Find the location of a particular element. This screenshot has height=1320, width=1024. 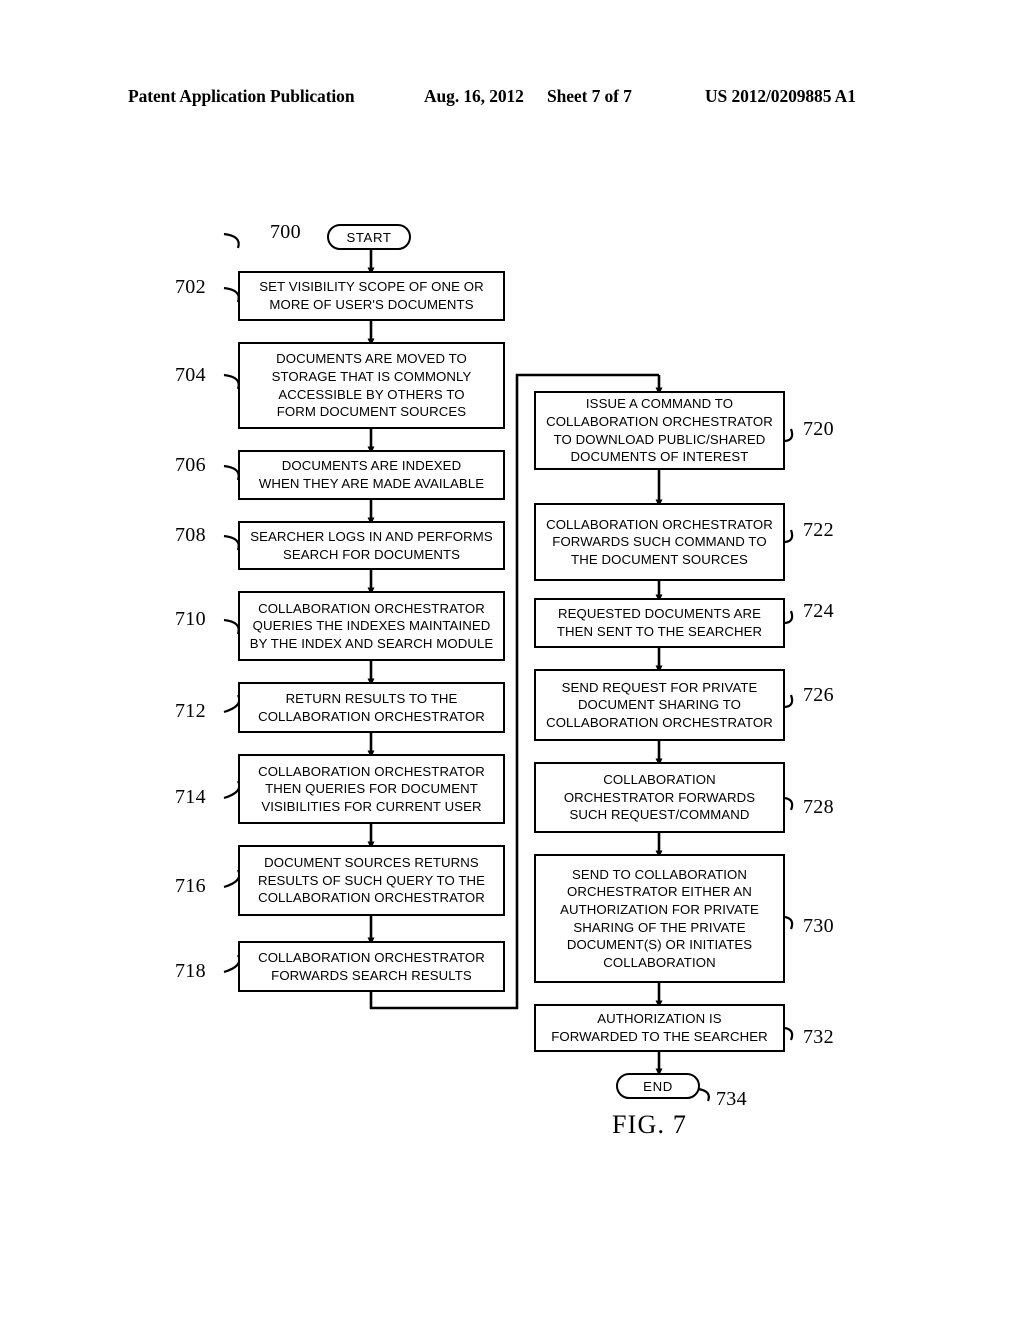

ref-728: 728 is located at coordinates (818, 807).